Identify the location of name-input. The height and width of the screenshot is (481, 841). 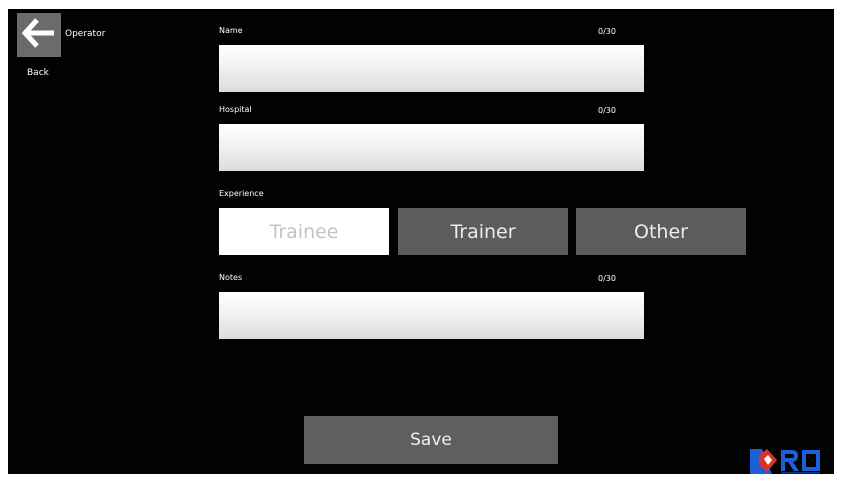
(431, 68).